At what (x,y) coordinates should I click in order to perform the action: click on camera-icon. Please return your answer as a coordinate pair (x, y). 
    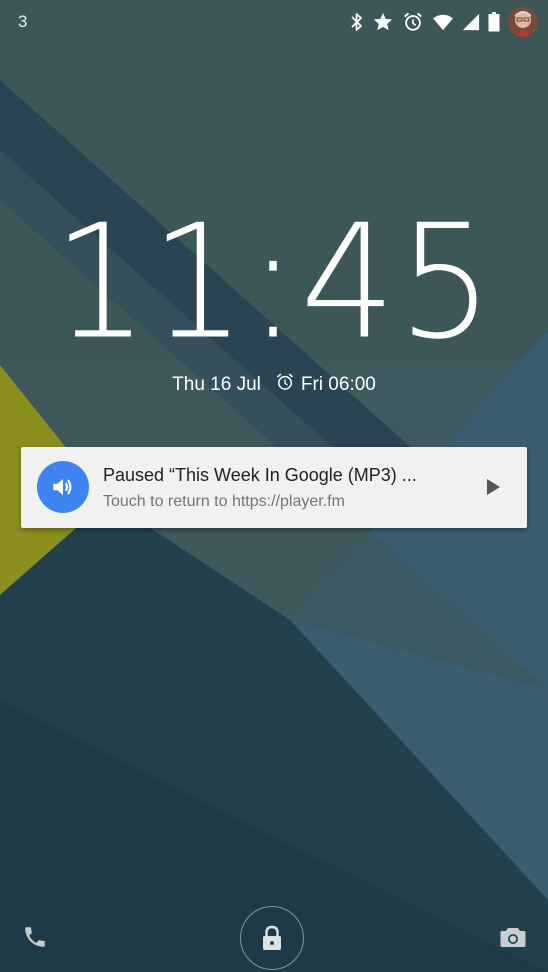
    Looking at the image, I should click on (513, 937).